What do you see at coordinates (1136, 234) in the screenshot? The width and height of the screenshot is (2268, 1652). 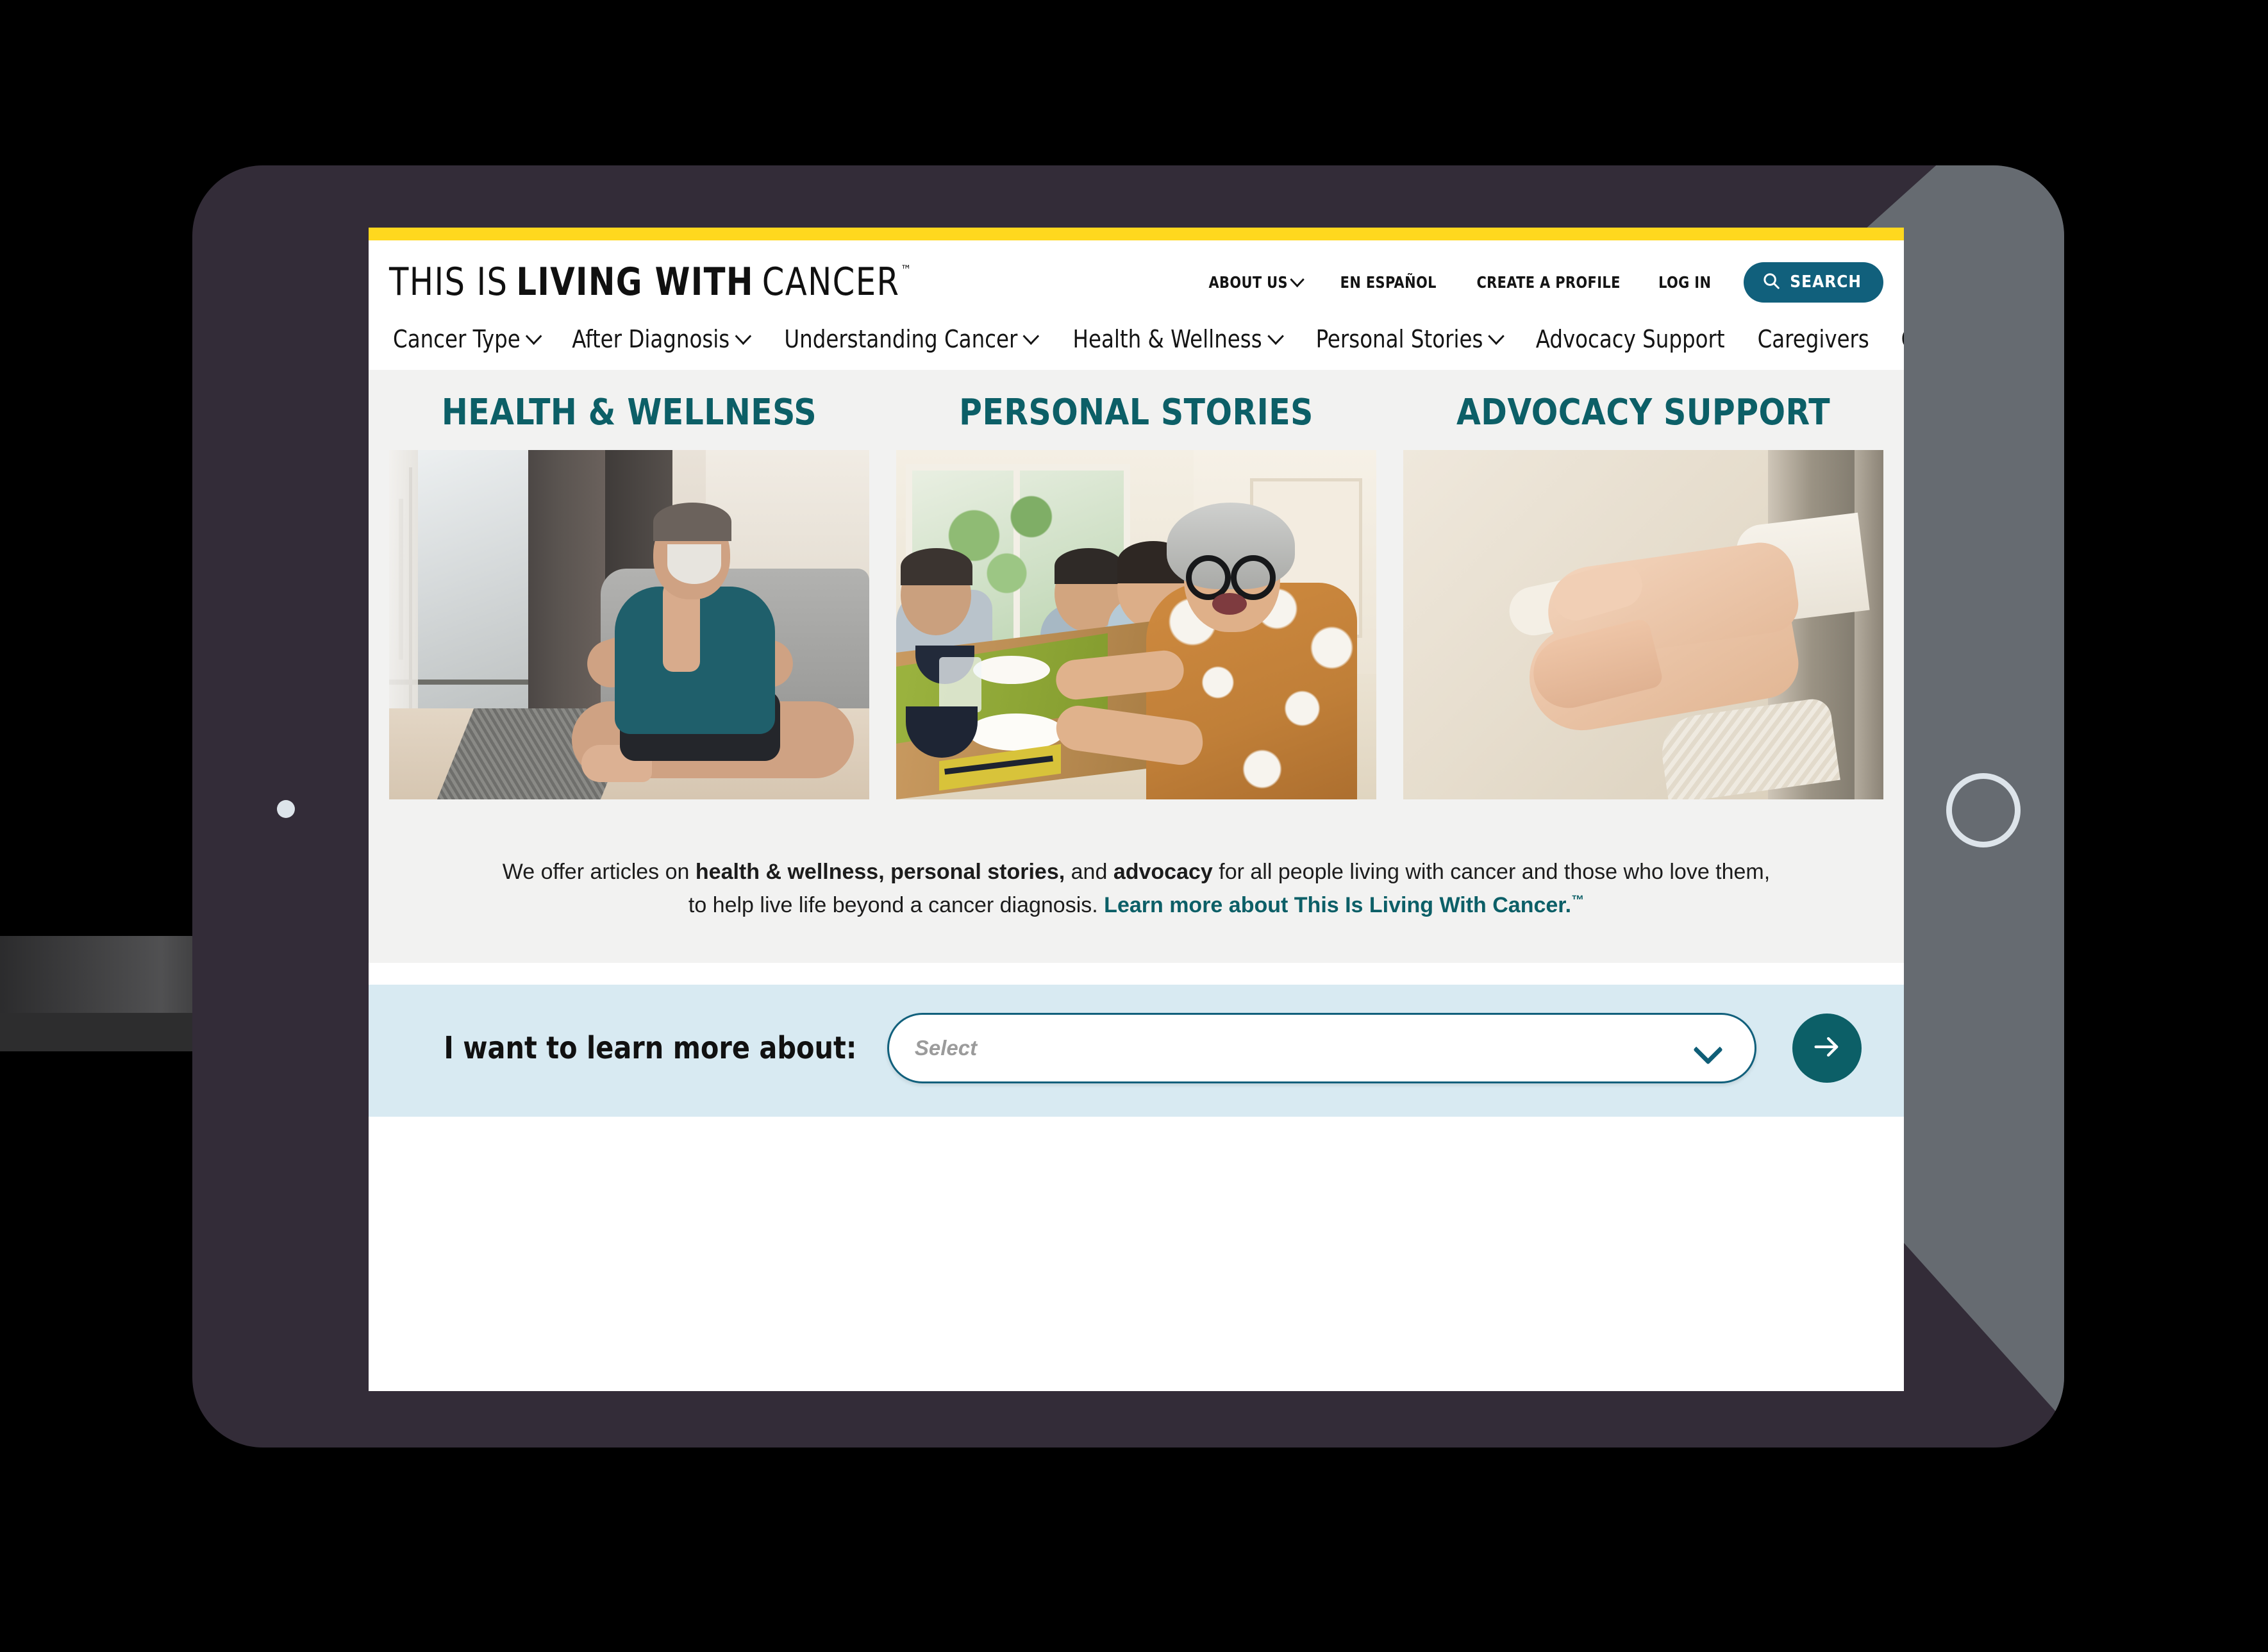 I see `brand-accent-bar` at bounding box center [1136, 234].